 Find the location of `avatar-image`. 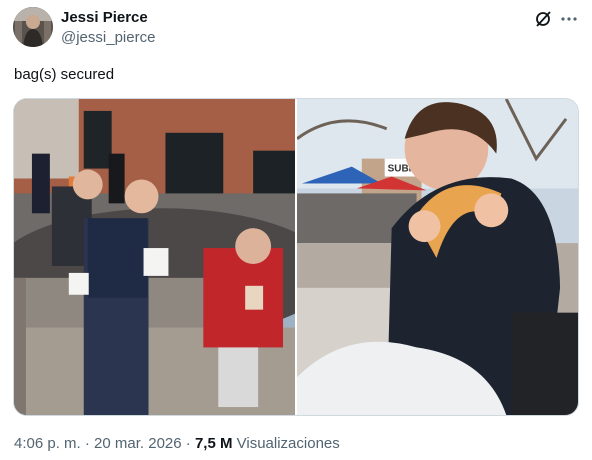

avatar-image is located at coordinates (33, 27).